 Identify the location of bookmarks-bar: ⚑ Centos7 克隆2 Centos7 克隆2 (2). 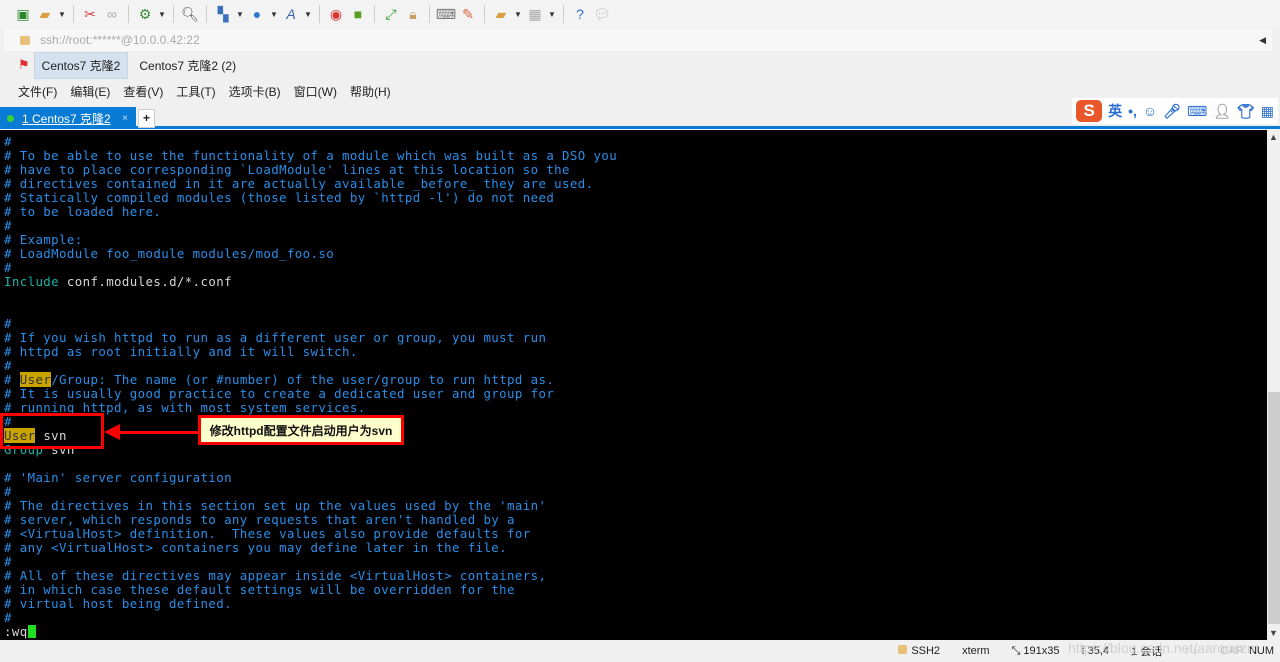
(121, 65).